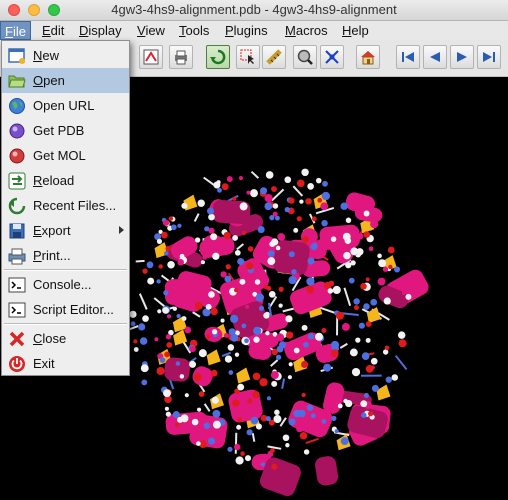 The height and width of the screenshot is (500, 508). I want to click on prev-frame-icon, so click(435, 57).